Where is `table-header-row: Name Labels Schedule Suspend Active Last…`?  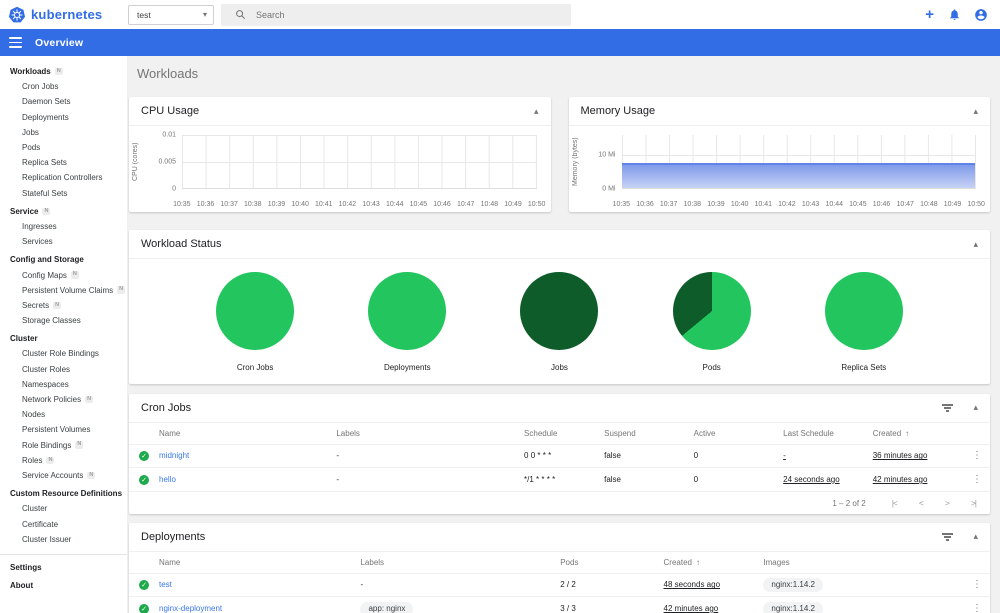 table-header-row: Name Labels Schedule Suspend Active Last… is located at coordinates (559, 433).